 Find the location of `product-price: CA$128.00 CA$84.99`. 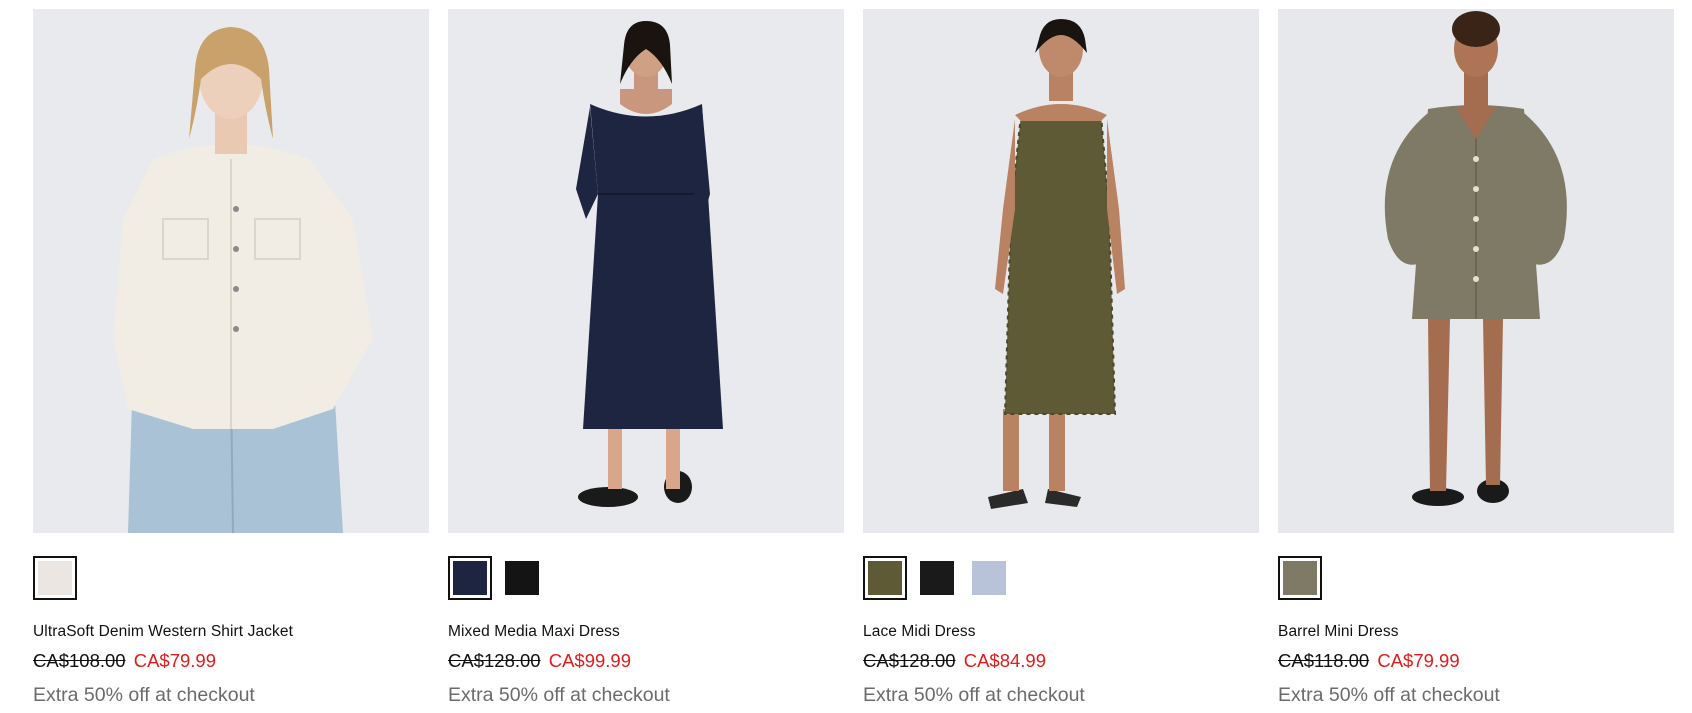

product-price: CA$128.00 CA$84.99 is located at coordinates (954, 661).